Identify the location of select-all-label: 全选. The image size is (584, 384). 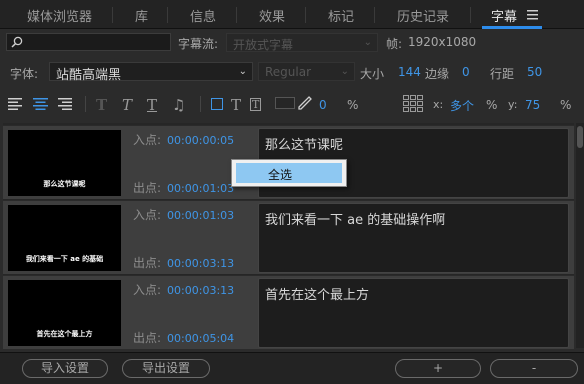
(280, 175).